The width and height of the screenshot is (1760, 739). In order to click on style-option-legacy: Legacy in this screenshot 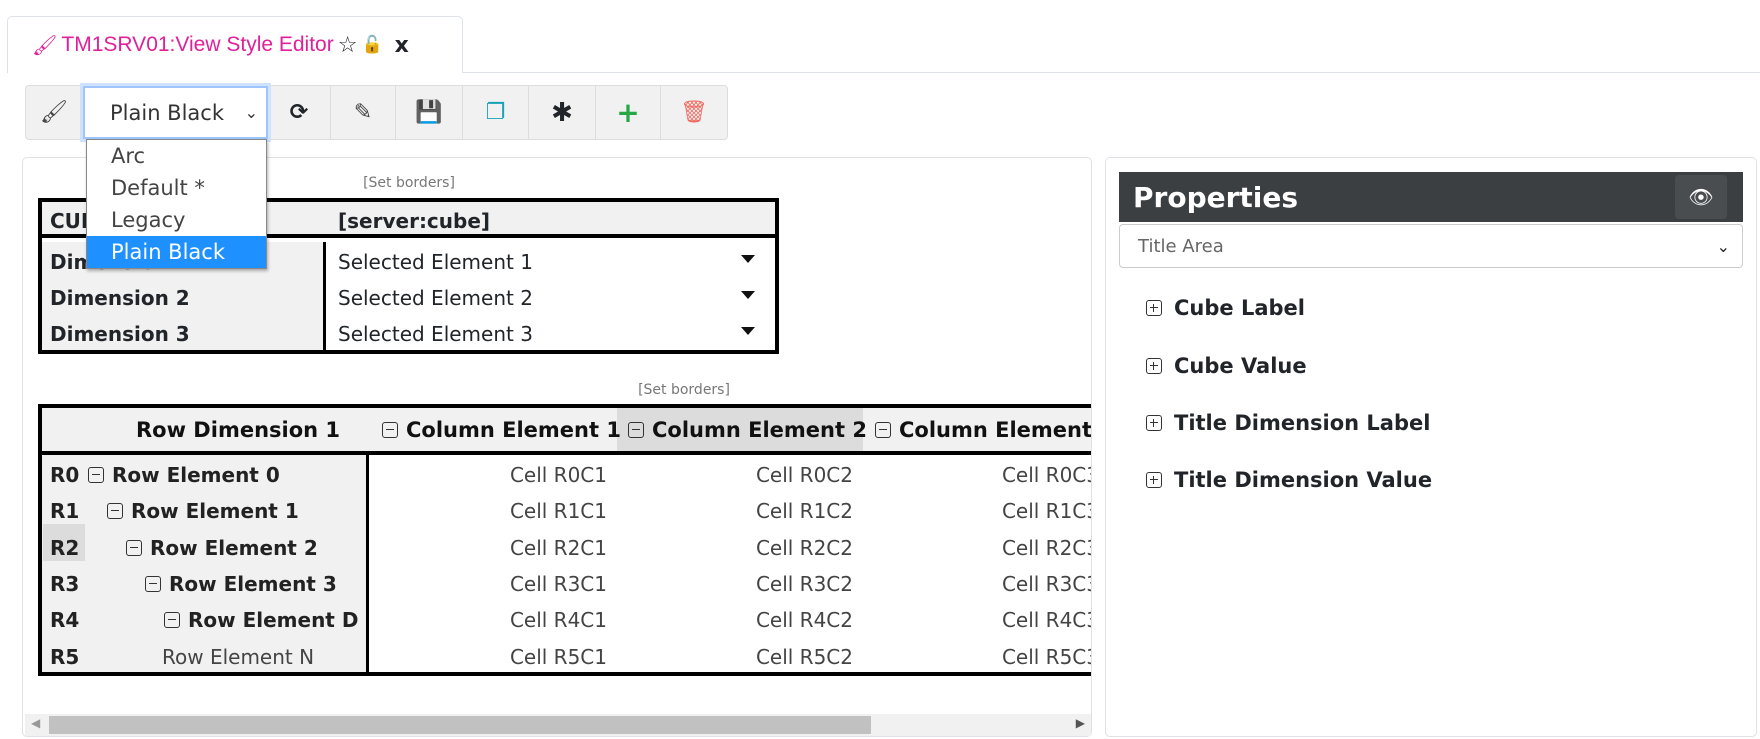, I will do `click(176, 220)`.